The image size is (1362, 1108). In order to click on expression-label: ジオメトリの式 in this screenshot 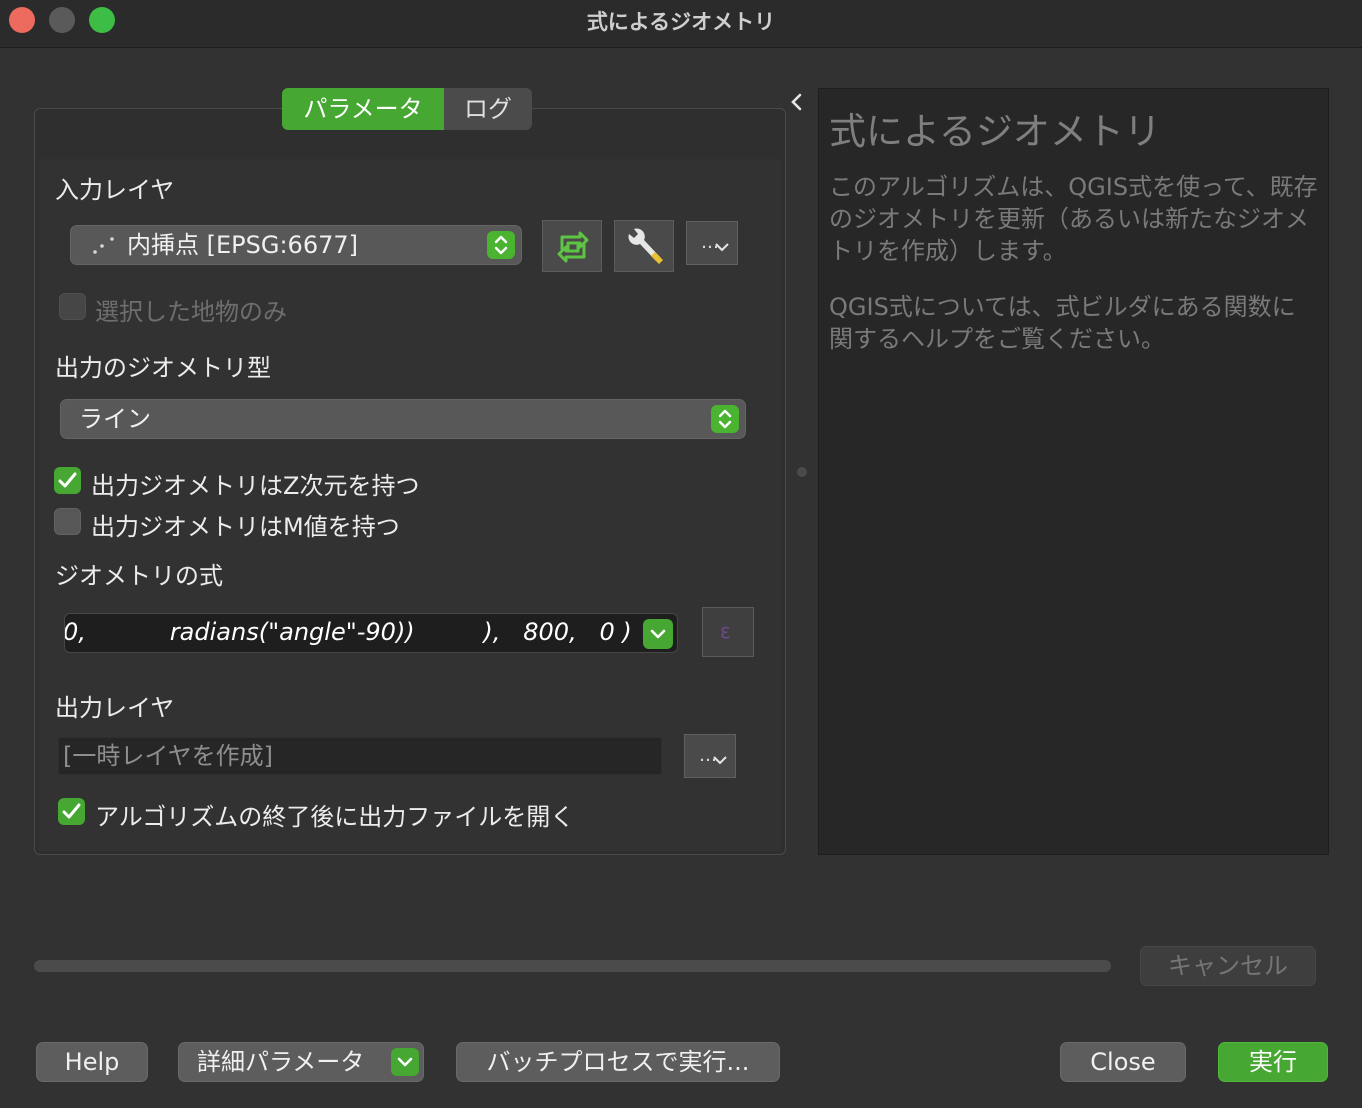, I will do `click(139, 576)`.